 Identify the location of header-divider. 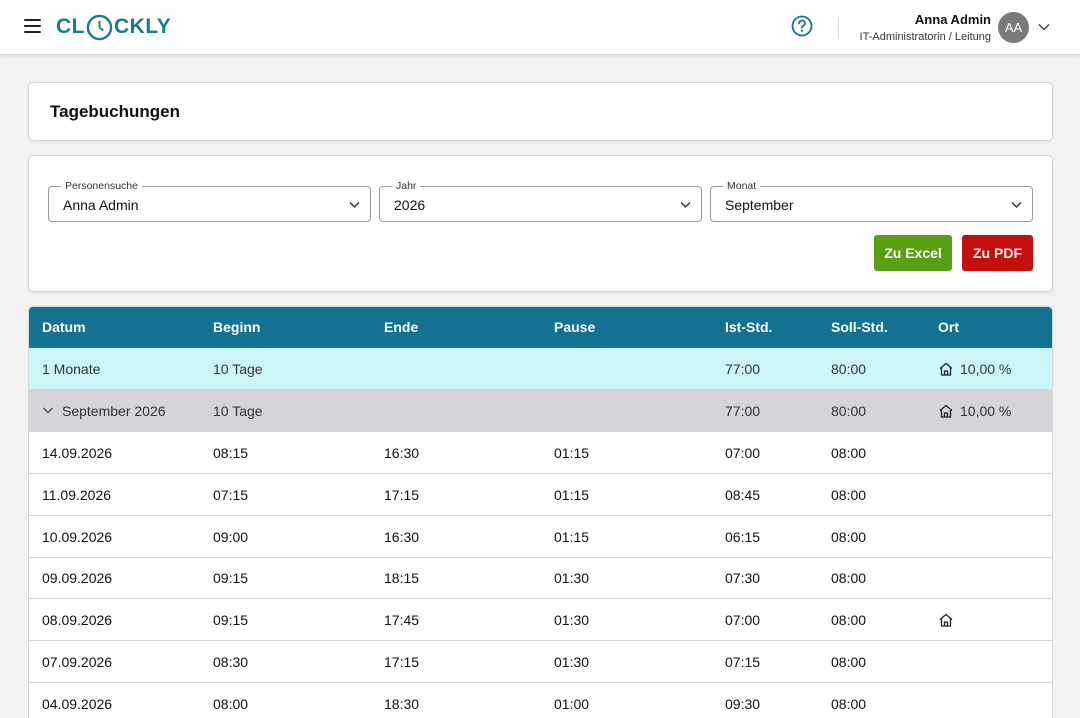
(838, 28).